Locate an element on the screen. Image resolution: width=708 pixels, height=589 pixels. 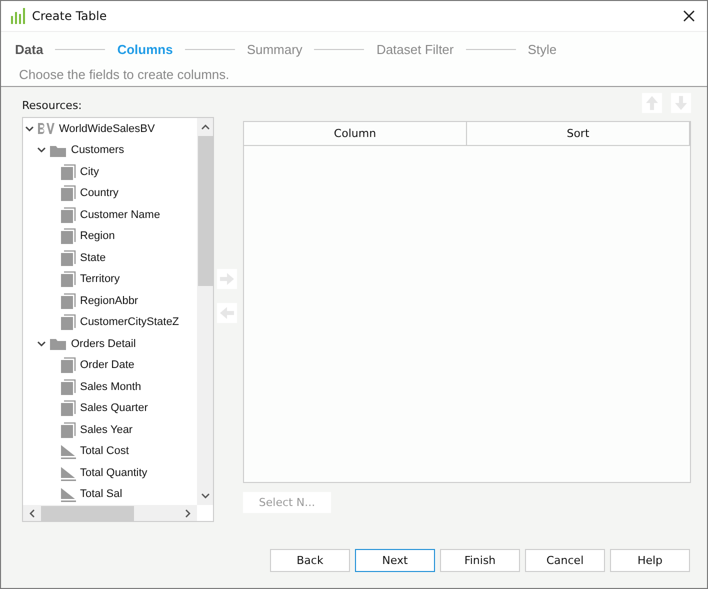
dialog-button: Help is located at coordinates (650, 560).